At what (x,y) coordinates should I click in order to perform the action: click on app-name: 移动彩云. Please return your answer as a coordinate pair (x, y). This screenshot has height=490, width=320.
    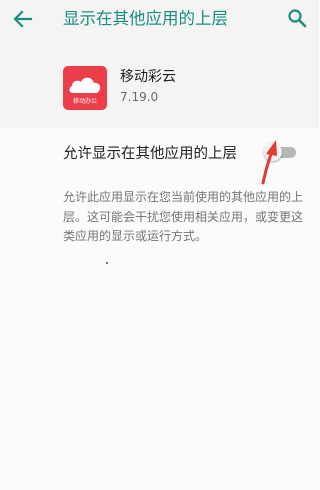
    Looking at the image, I should click on (148, 77).